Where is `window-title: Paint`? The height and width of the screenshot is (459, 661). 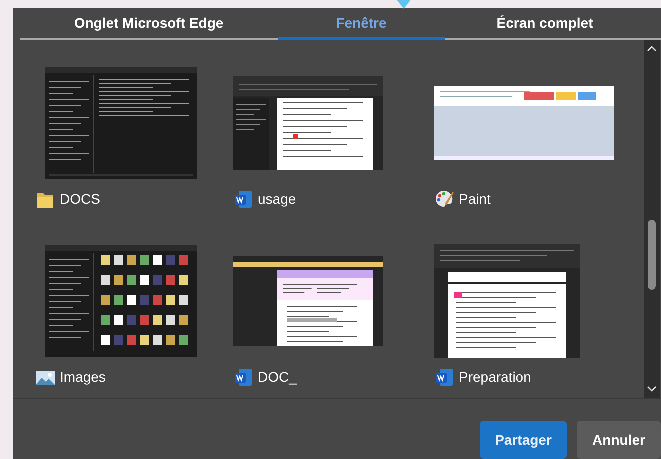
window-title: Paint is located at coordinates (475, 199).